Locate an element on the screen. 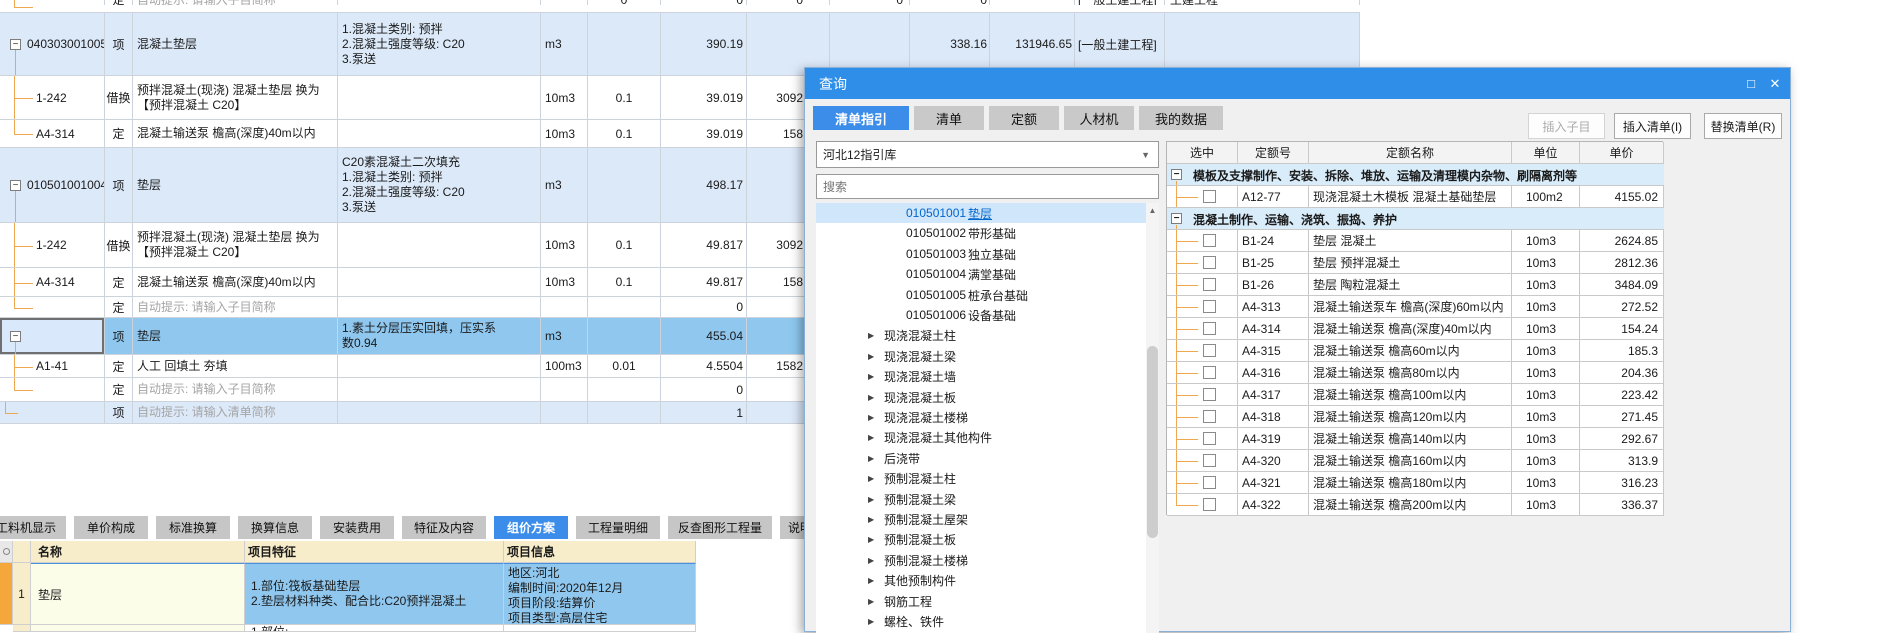 This screenshot has height=633, width=1882. tree-branch-item: ▶现浇混凝土柱 is located at coordinates (981, 335).